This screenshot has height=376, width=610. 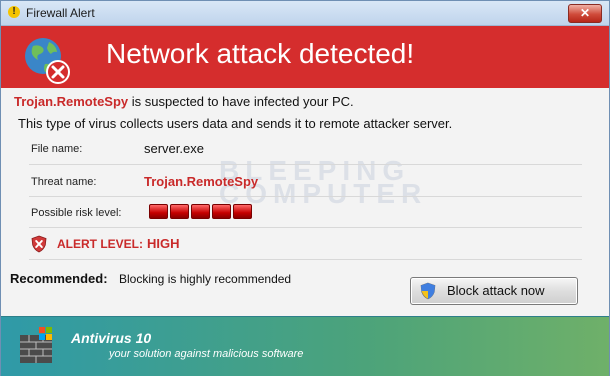 What do you see at coordinates (64, 182) in the screenshot?
I see `threat-name-label: Threat name:` at bounding box center [64, 182].